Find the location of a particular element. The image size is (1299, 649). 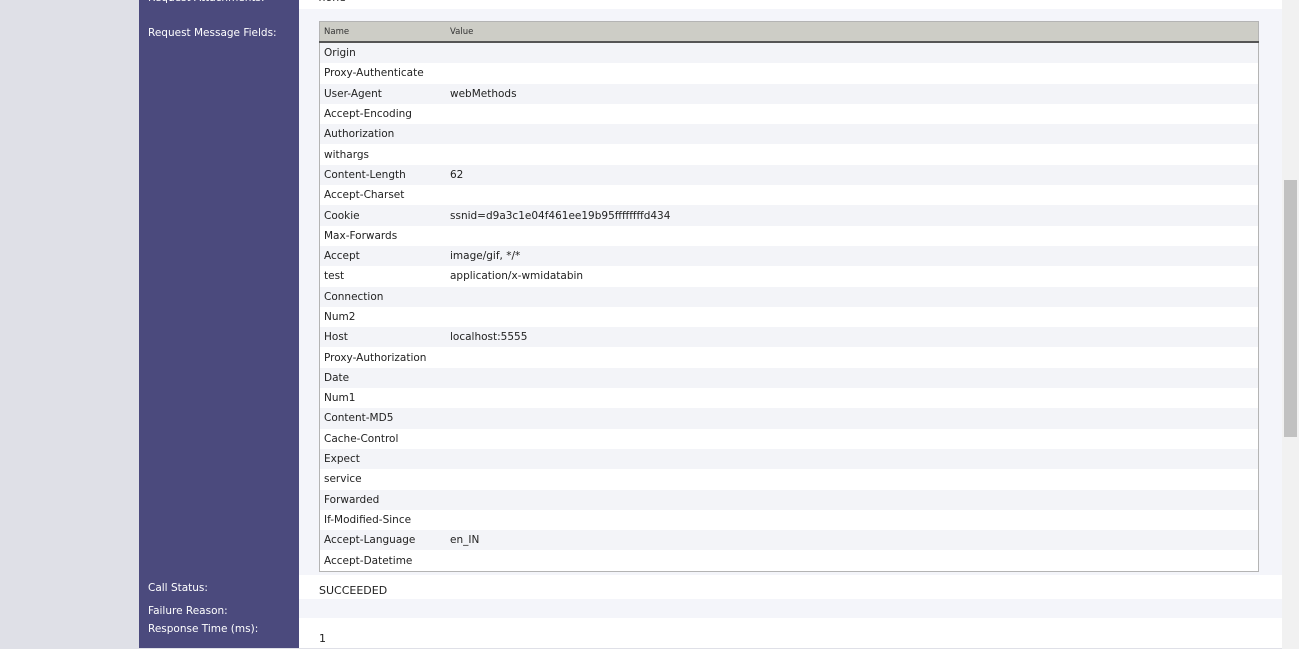

table-row: If-Modified-Since is located at coordinates (789, 520).